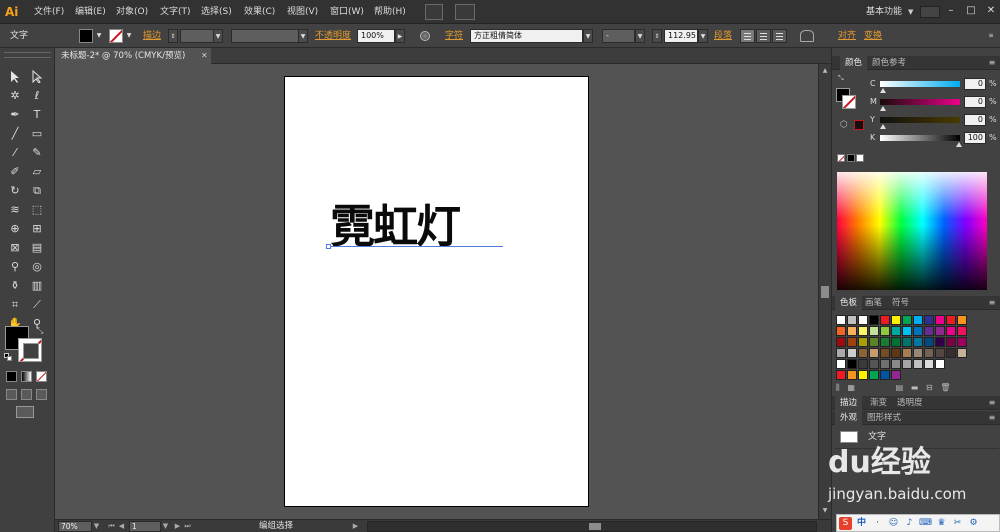 Image resolution: width=1000 pixels, height=532 pixels. Describe the element at coordinates (859, 125) in the screenshot. I see `gamut-swatch` at that location.